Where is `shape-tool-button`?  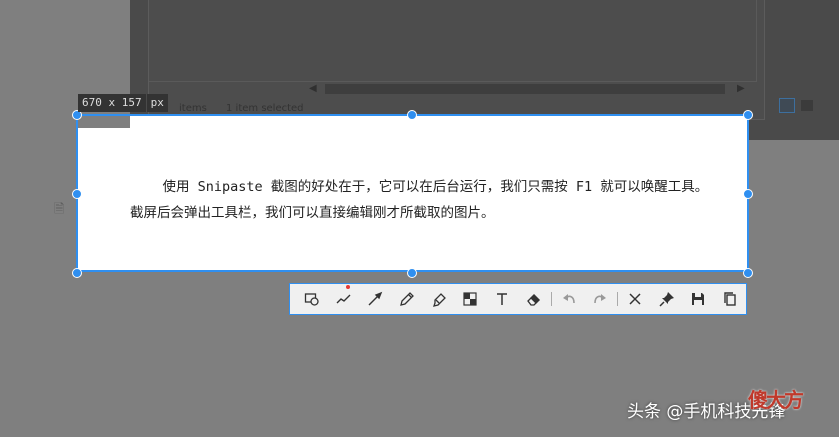
shape-tool-button is located at coordinates (312, 299).